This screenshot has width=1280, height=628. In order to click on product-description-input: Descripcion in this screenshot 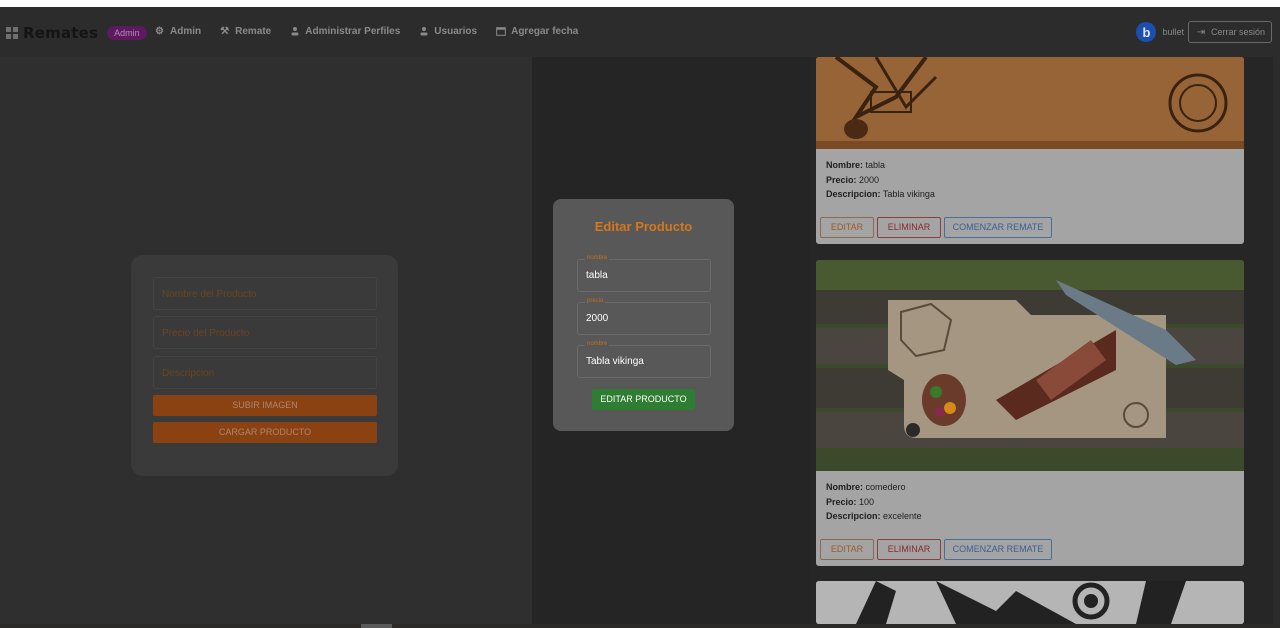, I will do `click(265, 372)`.